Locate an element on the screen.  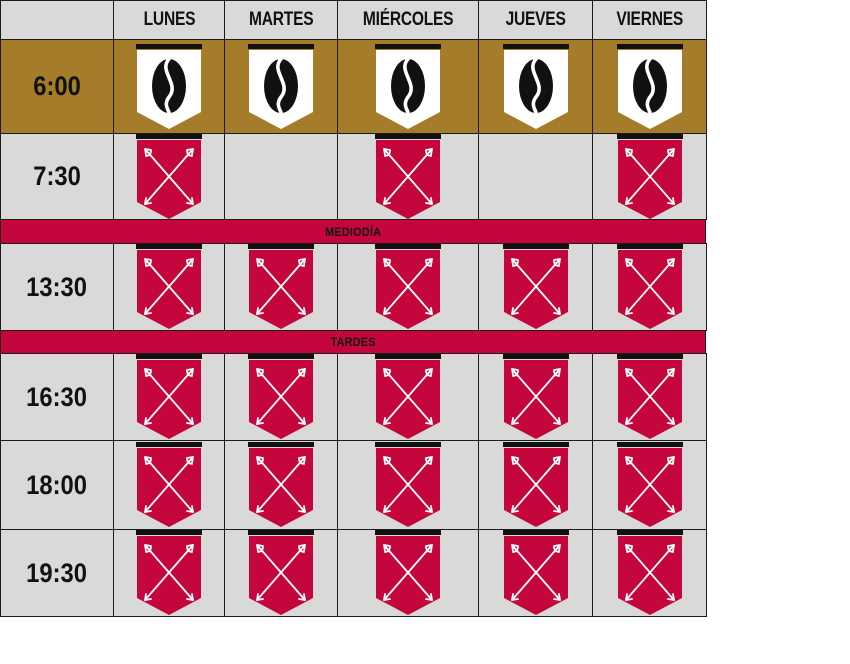
time-label: 16:30 is located at coordinates (57, 396).